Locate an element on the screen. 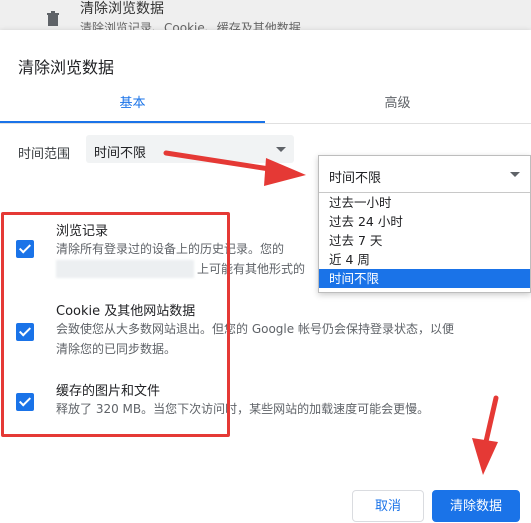  dropdown-option-last-24-hours: 过去 24 小时 is located at coordinates (424, 221).